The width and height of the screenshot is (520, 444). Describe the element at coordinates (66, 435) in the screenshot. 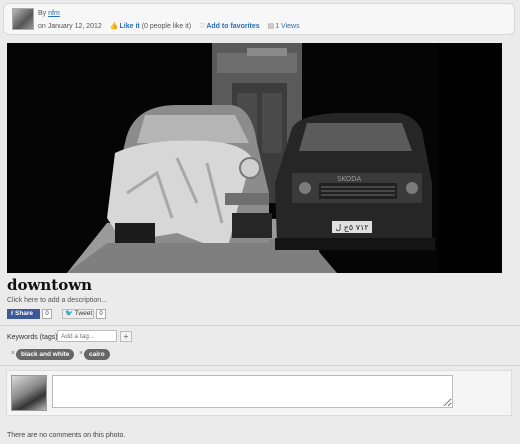

I see `no-comments-message: There are no comments on this photo.` at that location.